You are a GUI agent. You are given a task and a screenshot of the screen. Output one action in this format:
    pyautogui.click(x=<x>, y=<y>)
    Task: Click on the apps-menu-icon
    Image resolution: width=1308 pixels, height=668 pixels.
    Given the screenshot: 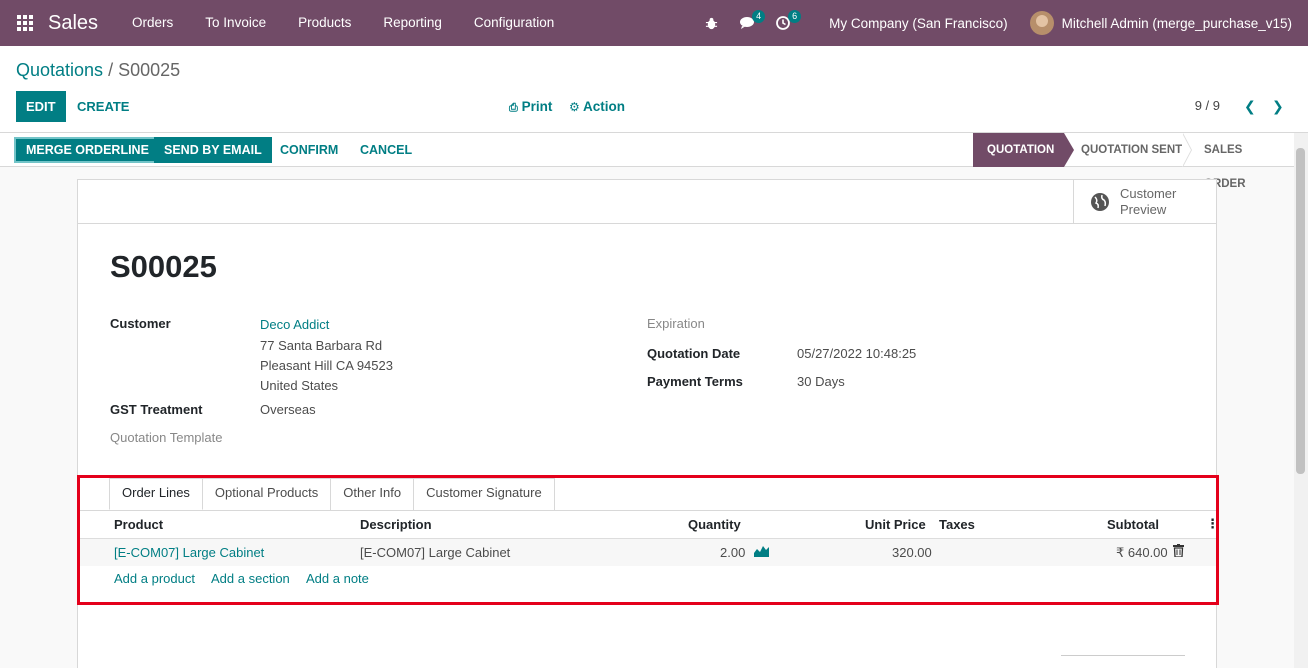 What is the action you would take?
    pyautogui.click(x=25, y=23)
    